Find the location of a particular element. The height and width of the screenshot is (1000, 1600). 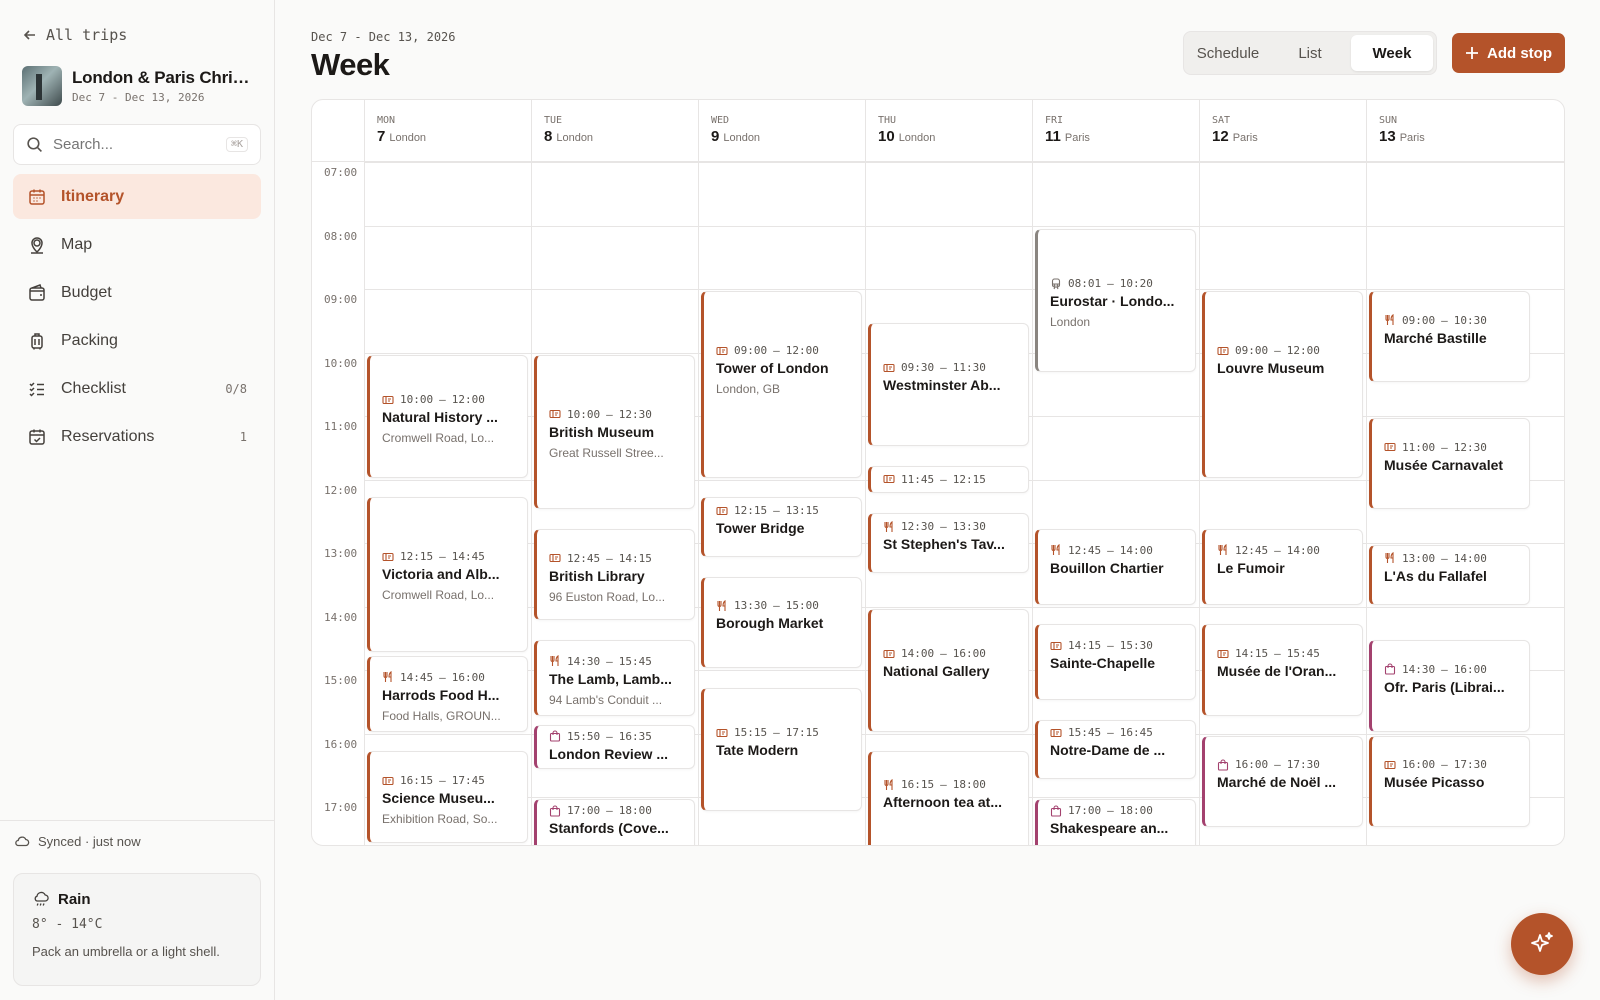

event-card: 08:01–10:20 Eurostar · Londo... London is located at coordinates (1115, 300).